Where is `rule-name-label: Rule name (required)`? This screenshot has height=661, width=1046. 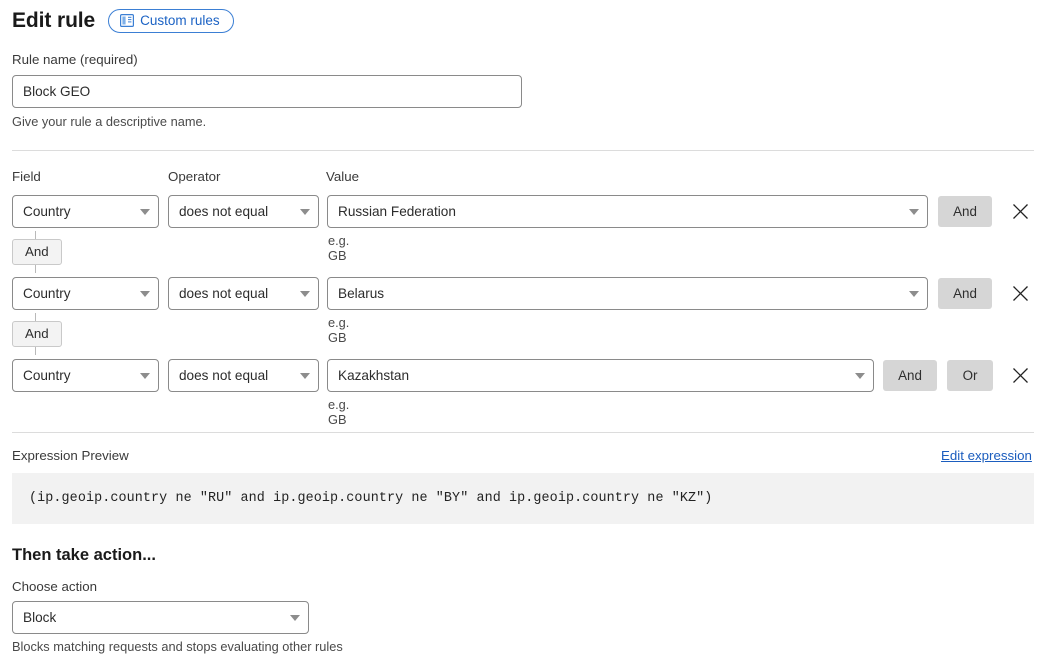 rule-name-label: Rule name (required) is located at coordinates (75, 59).